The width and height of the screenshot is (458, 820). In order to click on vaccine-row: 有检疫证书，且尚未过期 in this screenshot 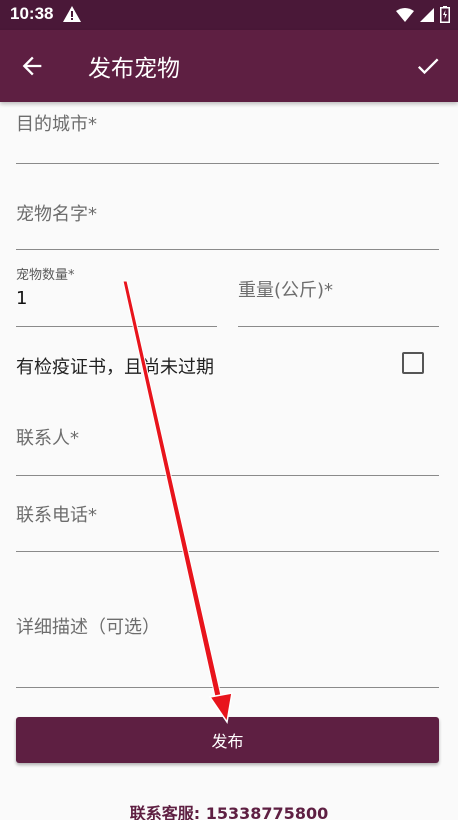, I will do `click(228, 366)`.